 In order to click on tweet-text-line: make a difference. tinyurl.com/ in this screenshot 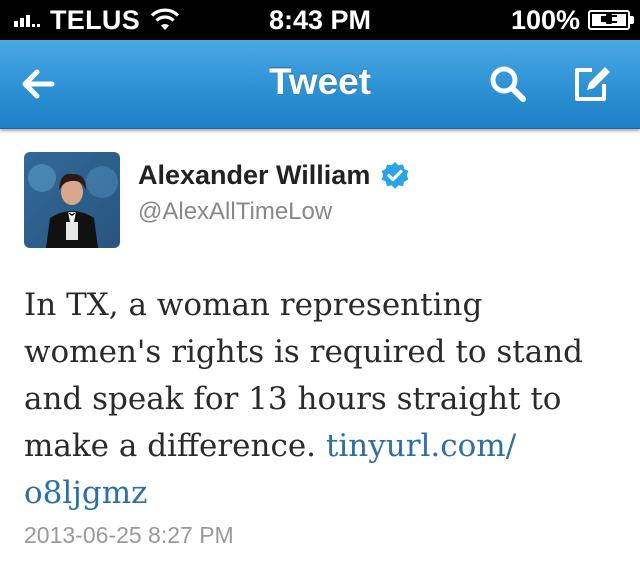, I will do `click(324, 446)`.